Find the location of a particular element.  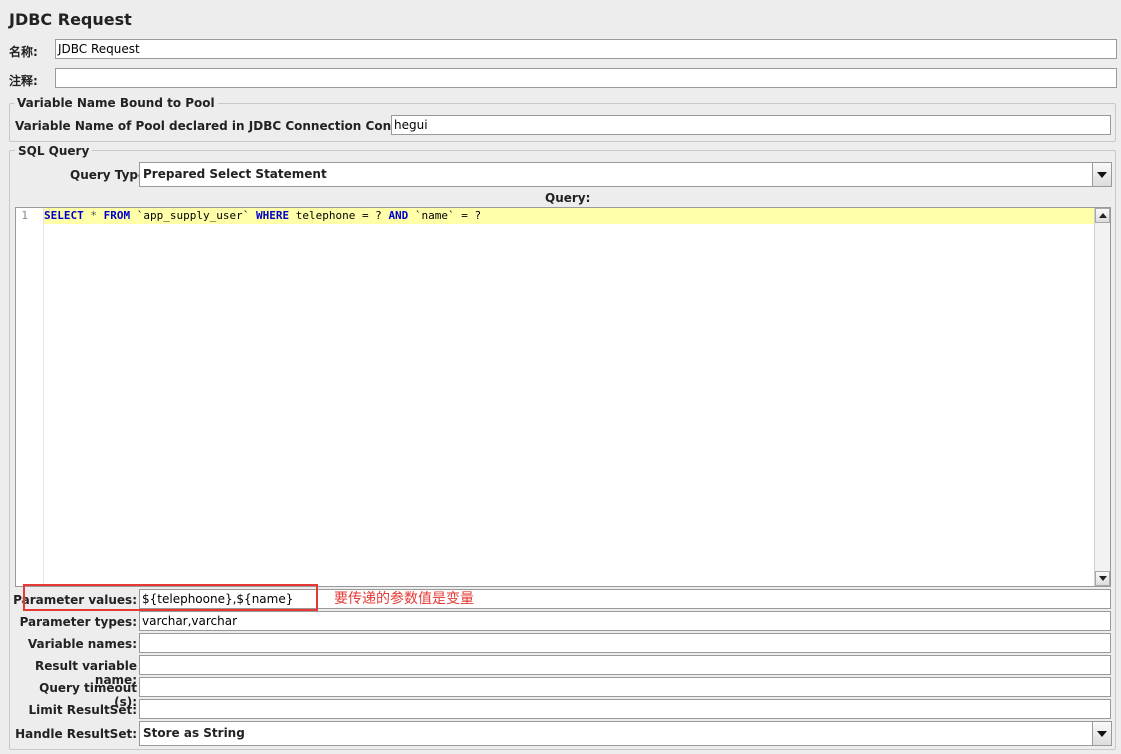

handle-resultset-dropdown-button is located at coordinates (1101, 733).